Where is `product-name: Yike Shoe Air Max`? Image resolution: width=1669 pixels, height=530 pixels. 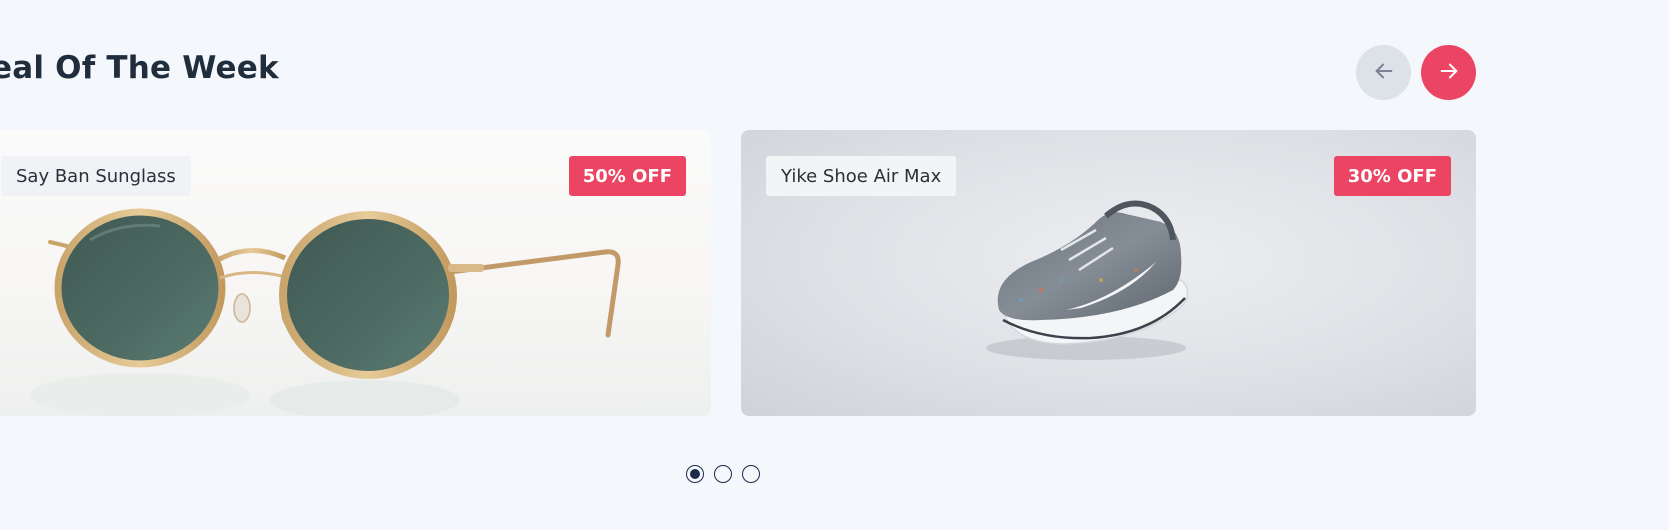
product-name: Yike Shoe Air Max is located at coordinates (861, 176).